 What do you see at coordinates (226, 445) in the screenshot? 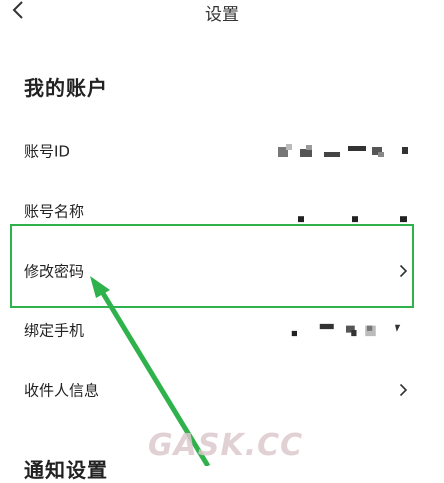
I see `watermark: GASK.CC` at bounding box center [226, 445].